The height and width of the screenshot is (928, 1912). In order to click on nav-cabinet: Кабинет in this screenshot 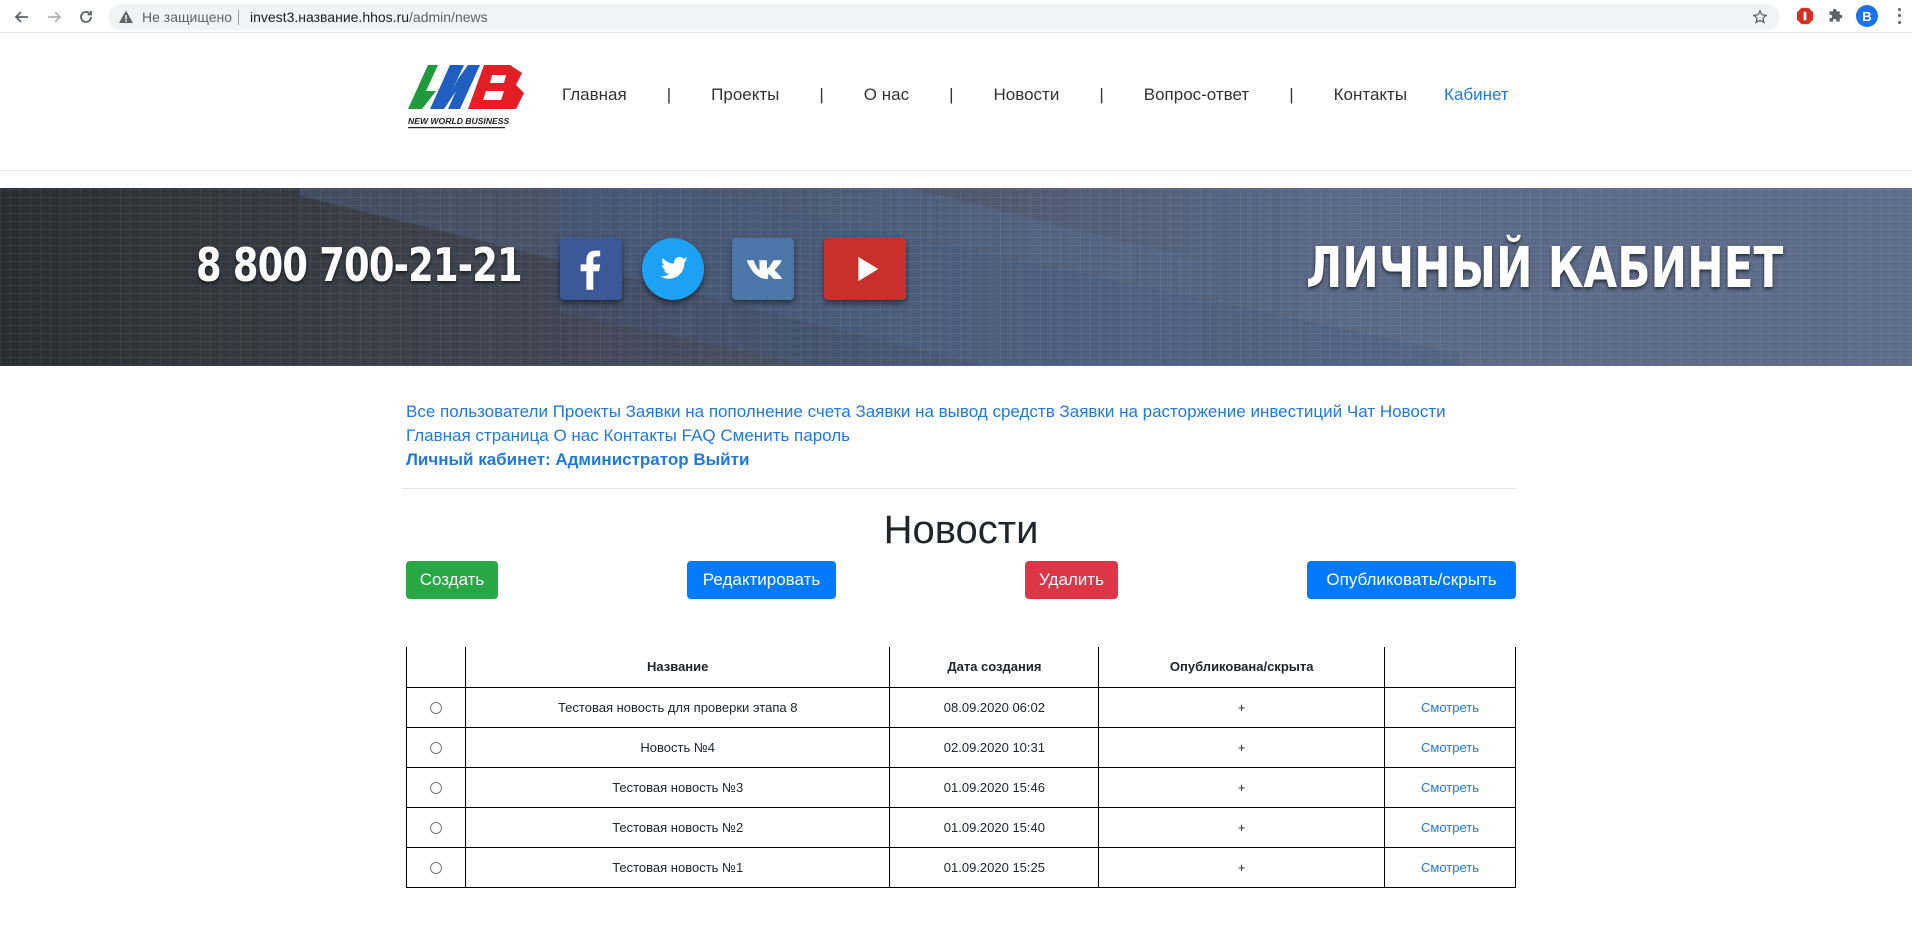, I will do `click(1476, 95)`.